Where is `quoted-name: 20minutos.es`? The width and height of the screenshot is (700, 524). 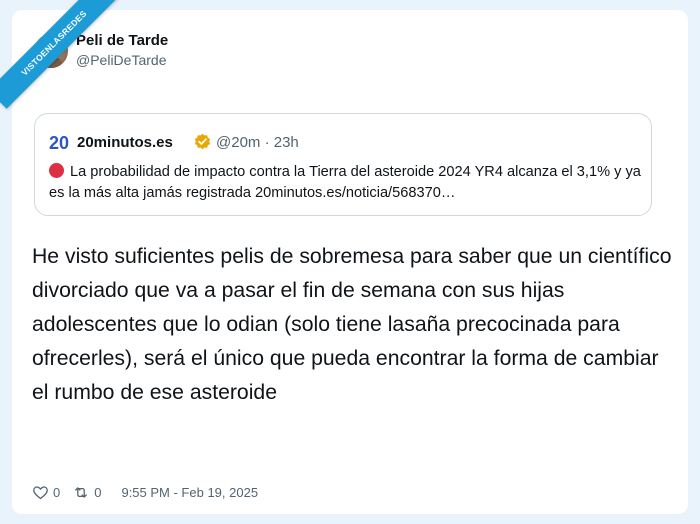
quoted-name: 20minutos.es is located at coordinates (125, 142).